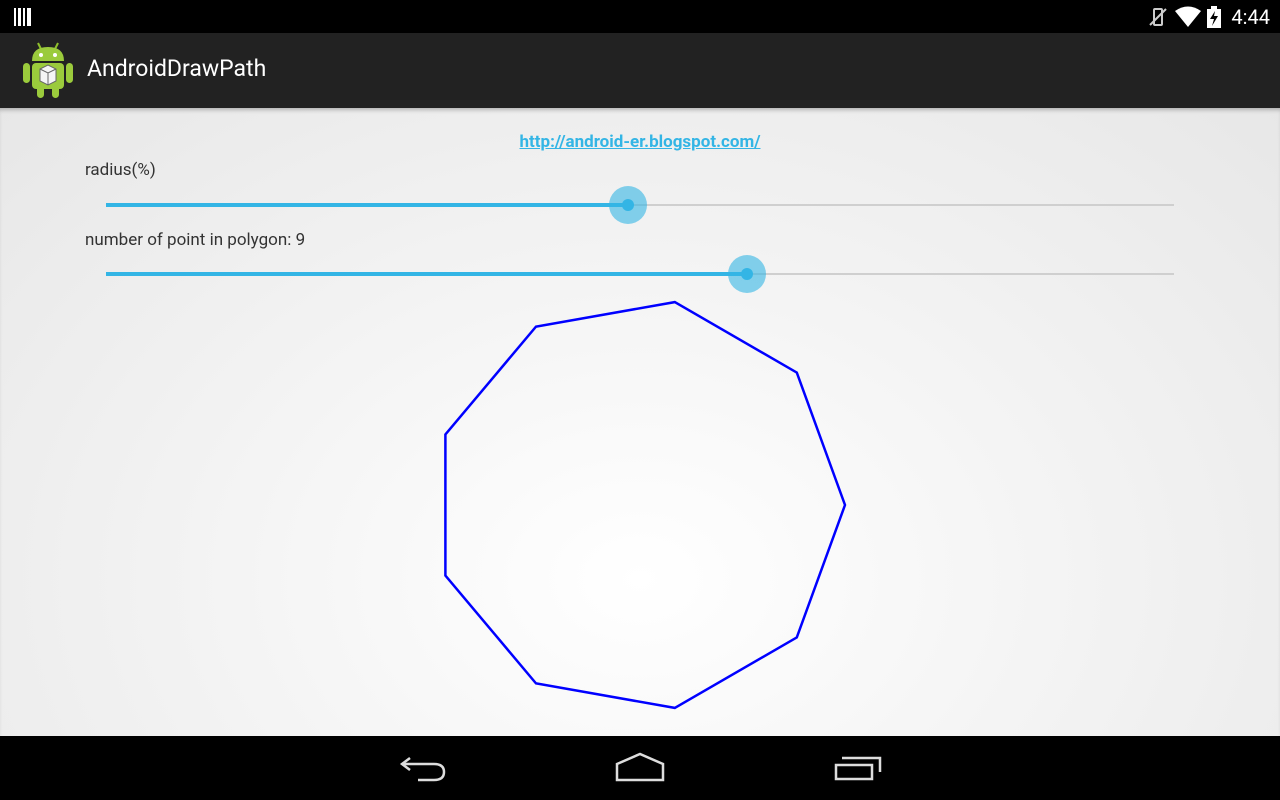 This screenshot has width=1280, height=800. What do you see at coordinates (120, 170) in the screenshot?
I see `radius-label: radius(%)` at bounding box center [120, 170].